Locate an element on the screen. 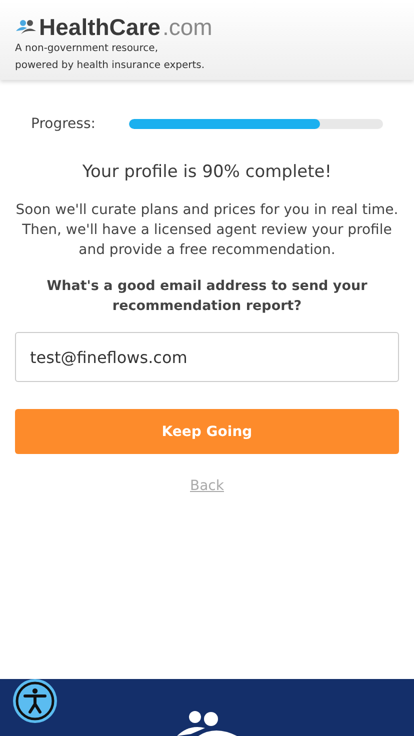  brand-name: HealthCare is located at coordinates (99, 27).